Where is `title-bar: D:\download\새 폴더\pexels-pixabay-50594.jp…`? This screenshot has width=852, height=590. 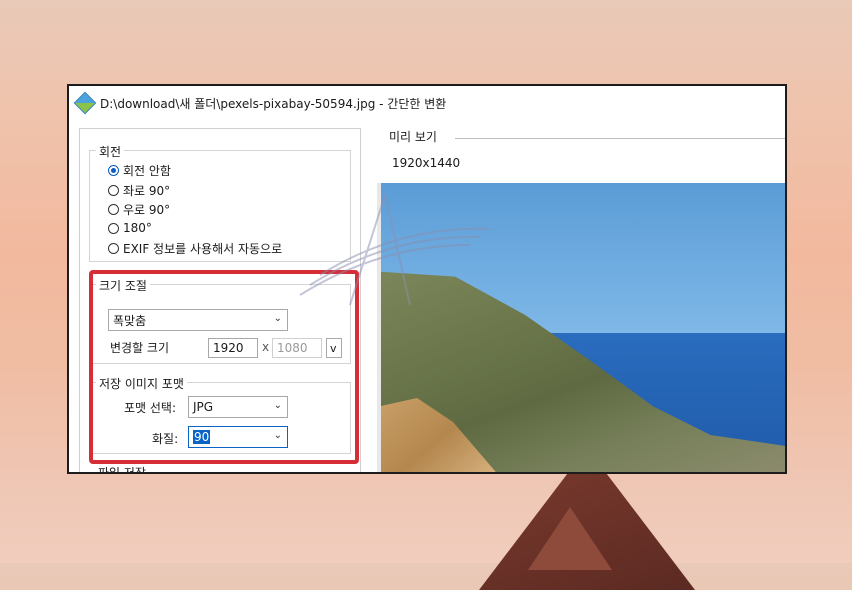 title-bar: D:\download\새 폴더\pexels-pixabay-50594.jp… is located at coordinates (427, 103).